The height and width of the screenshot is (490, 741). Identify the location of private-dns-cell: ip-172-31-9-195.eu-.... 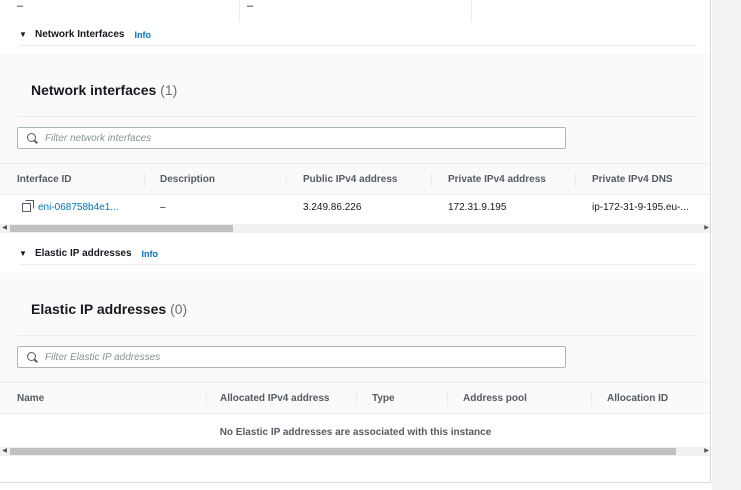
(640, 207).